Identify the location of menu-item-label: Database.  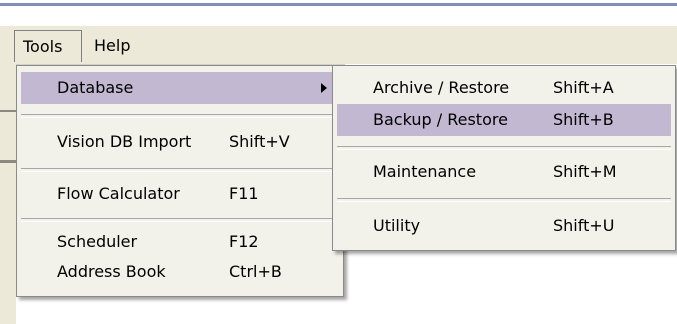
(95, 87).